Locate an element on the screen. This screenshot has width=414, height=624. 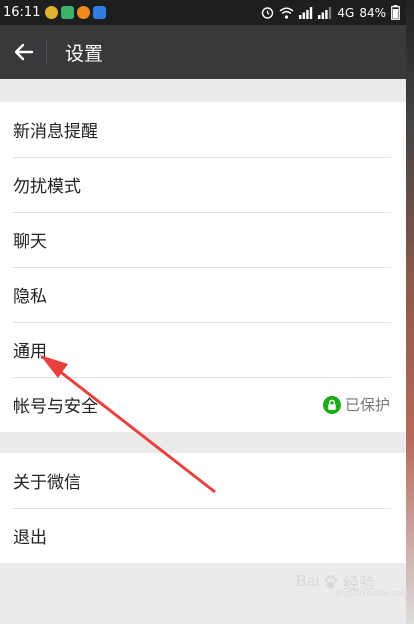
status-bar: 16:11 4G 84% is located at coordinates (203, 12).